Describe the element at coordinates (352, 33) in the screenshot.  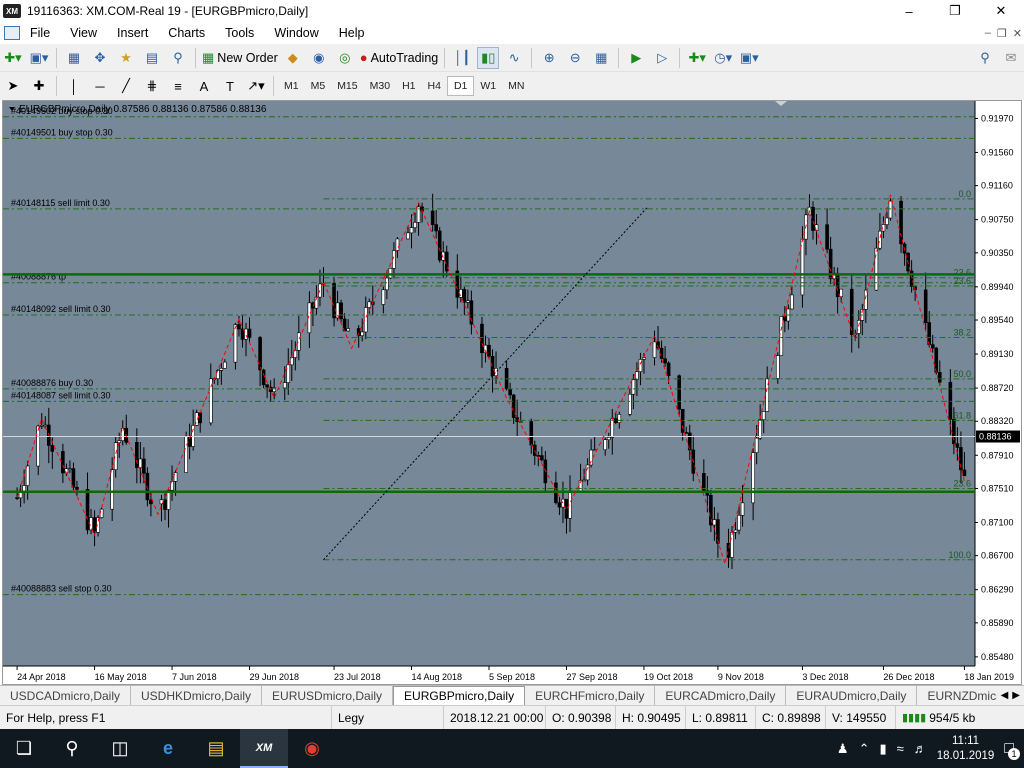
I see `menu-help: Help` at that location.